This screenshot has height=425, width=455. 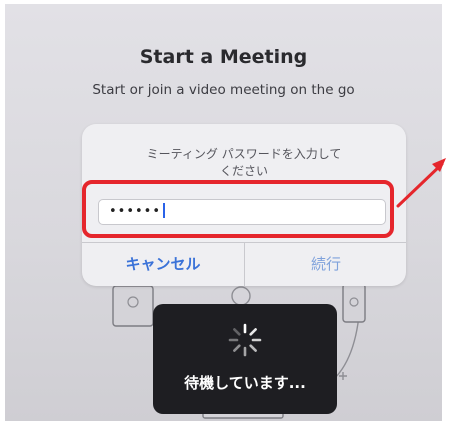 What do you see at coordinates (238, 209) in the screenshot?
I see `password-field-highlight` at bounding box center [238, 209].